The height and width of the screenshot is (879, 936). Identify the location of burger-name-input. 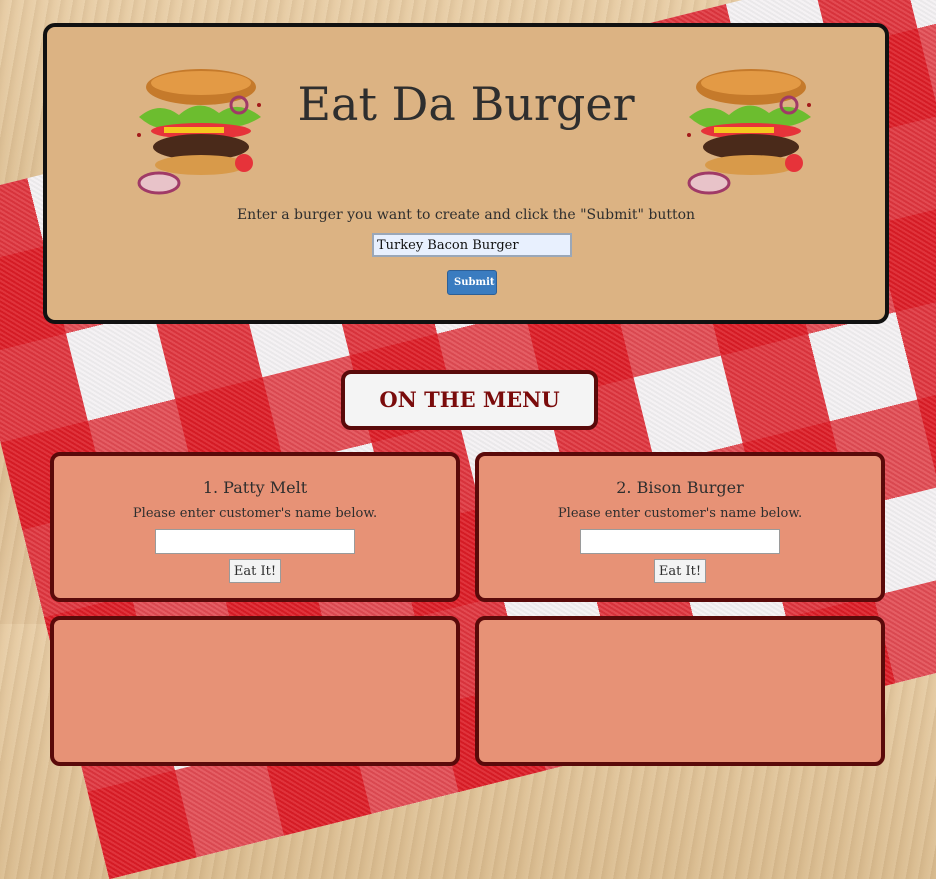
(472, 245).